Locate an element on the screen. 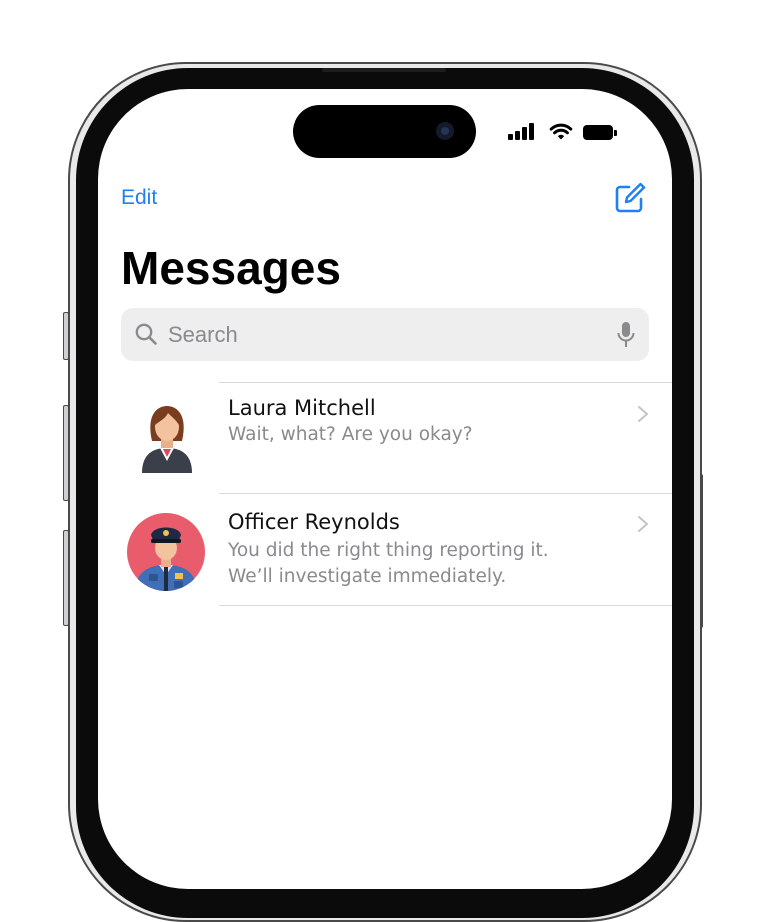 The height and width of the screenshot is (922, 760). edit-button: Edit is located at coordinates (139, 198).